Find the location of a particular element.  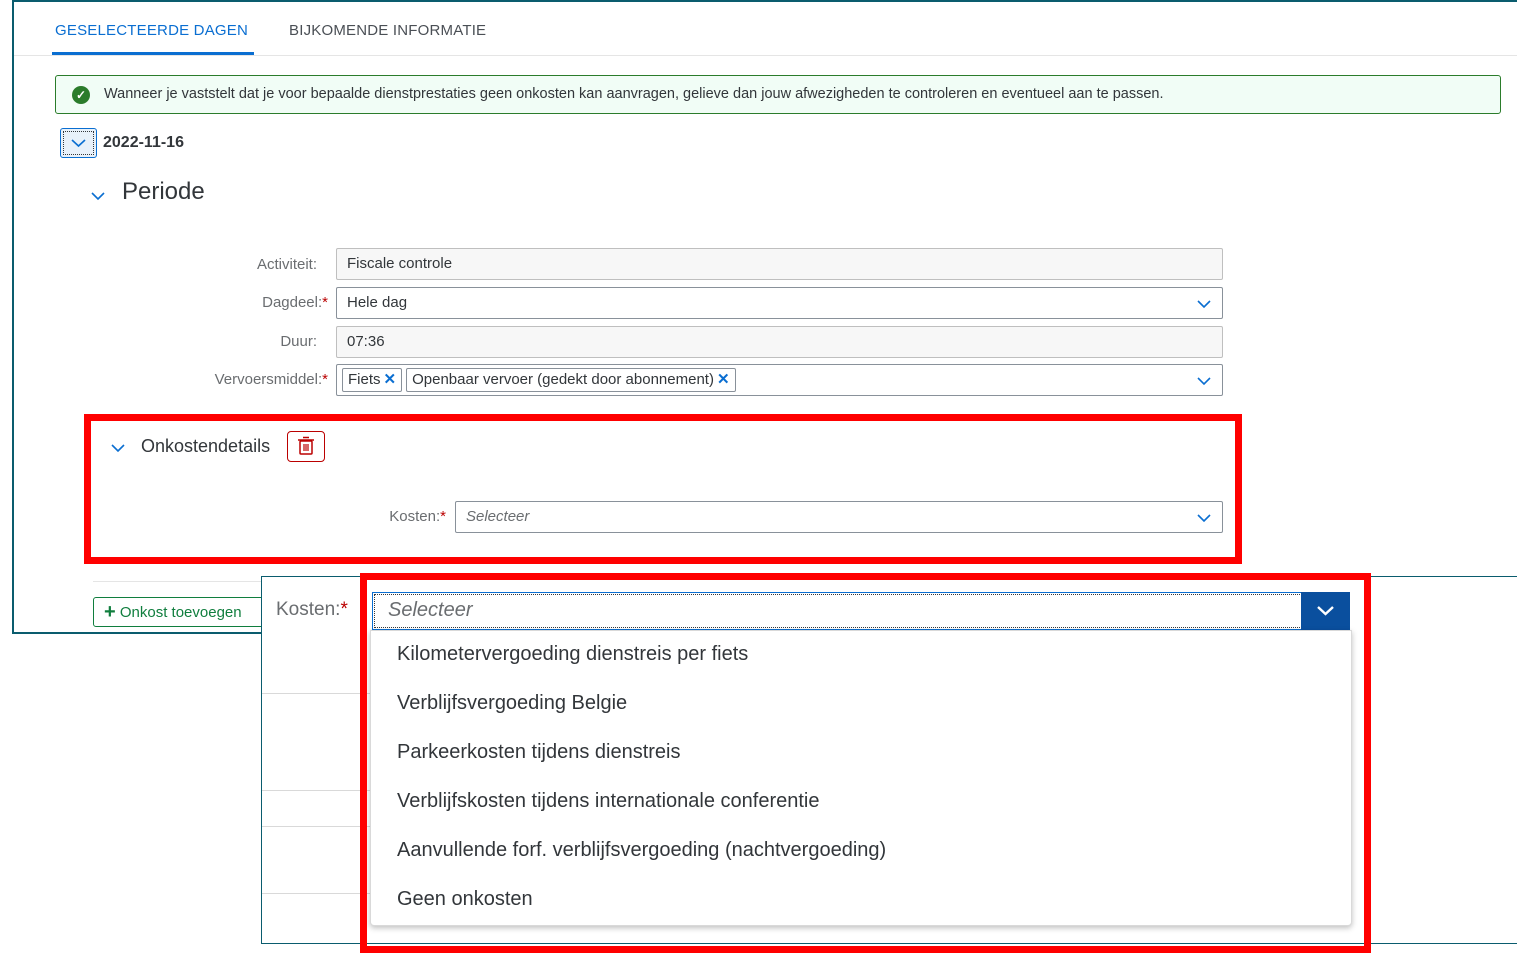

tab-bijkomende-informatie: BIJKOMENDE INFORMATIE is located at coordinates (387, 30).